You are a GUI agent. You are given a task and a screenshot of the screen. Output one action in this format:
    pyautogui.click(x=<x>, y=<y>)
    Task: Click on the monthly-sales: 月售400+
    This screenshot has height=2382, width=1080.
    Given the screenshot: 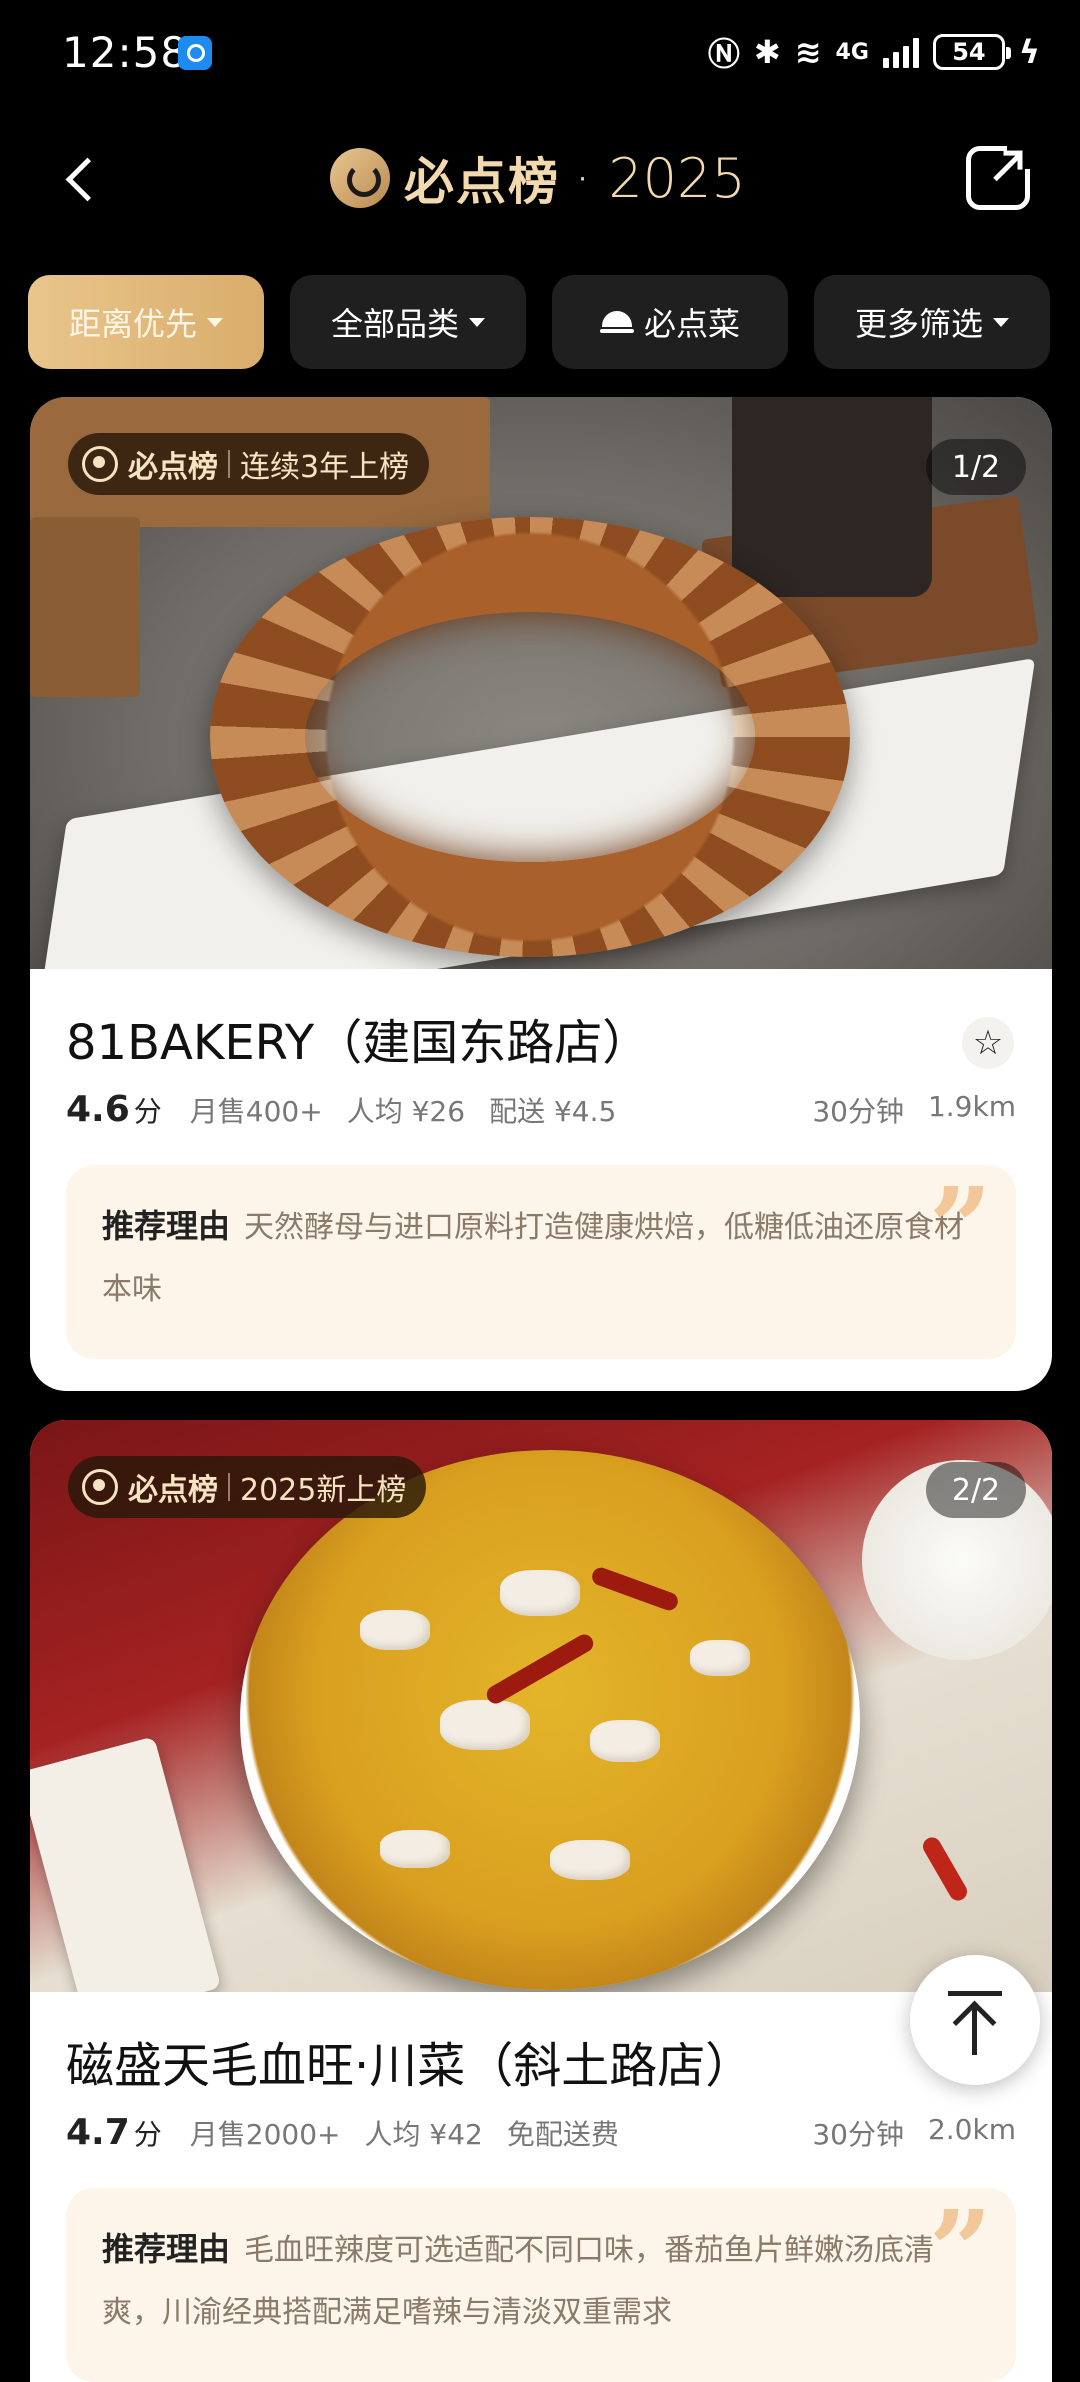 What is the action you would take?
    pyautogui.click(x=256, y=1111)
    